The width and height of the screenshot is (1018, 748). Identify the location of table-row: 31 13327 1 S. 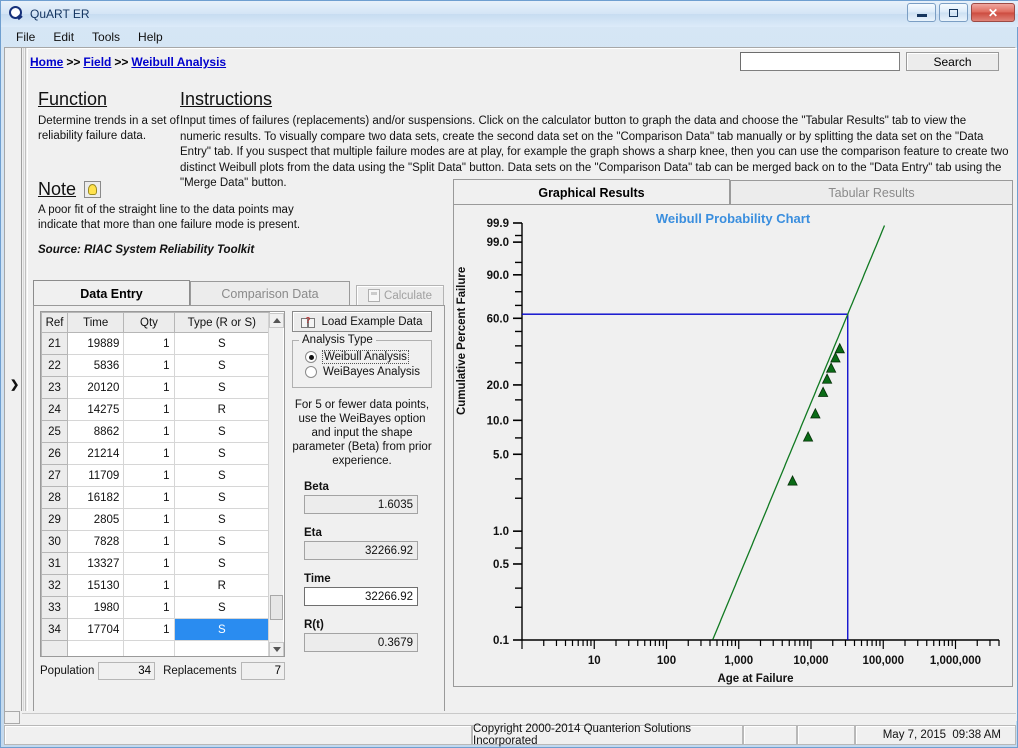
(156, 563).